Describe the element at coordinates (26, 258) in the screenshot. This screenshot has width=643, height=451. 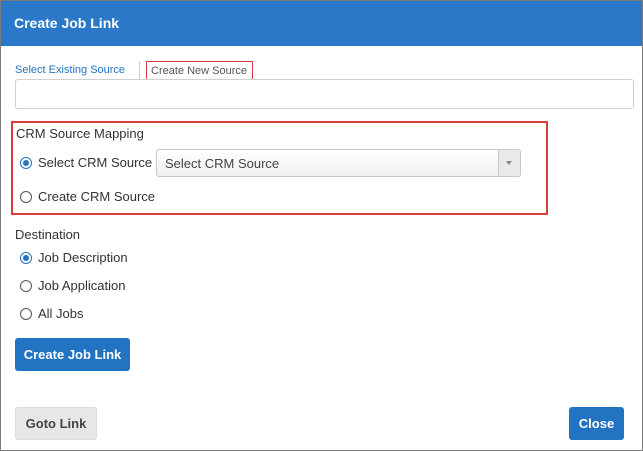
I see `job-description-radio` at that location.